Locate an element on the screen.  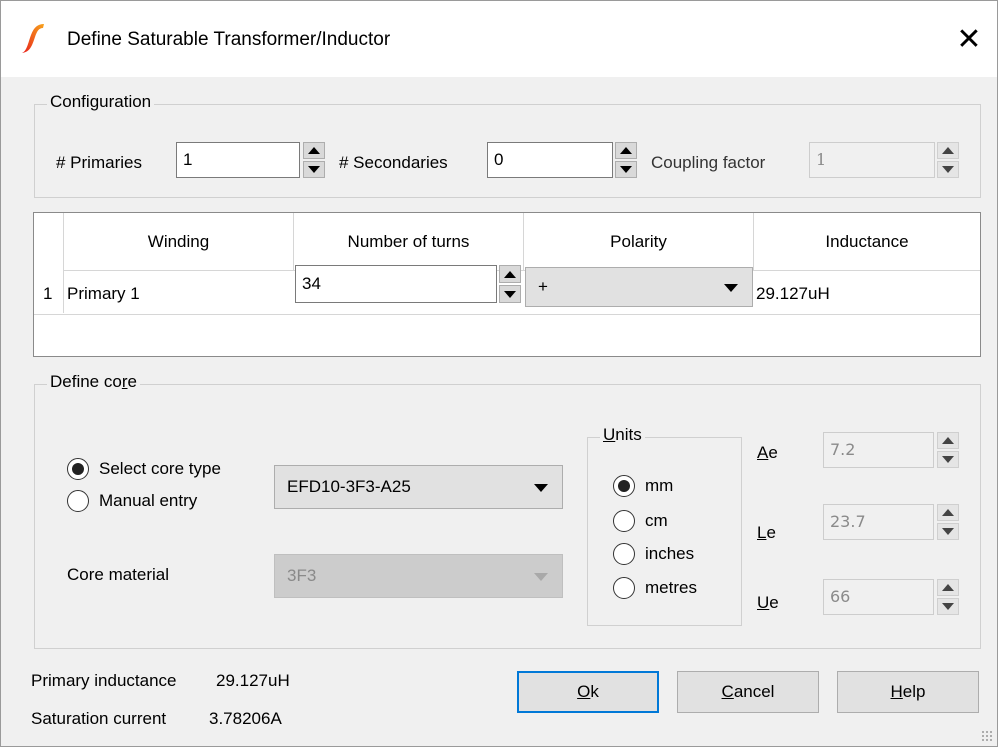
cancel-button: Cancel is located at coordinates (748, 692).